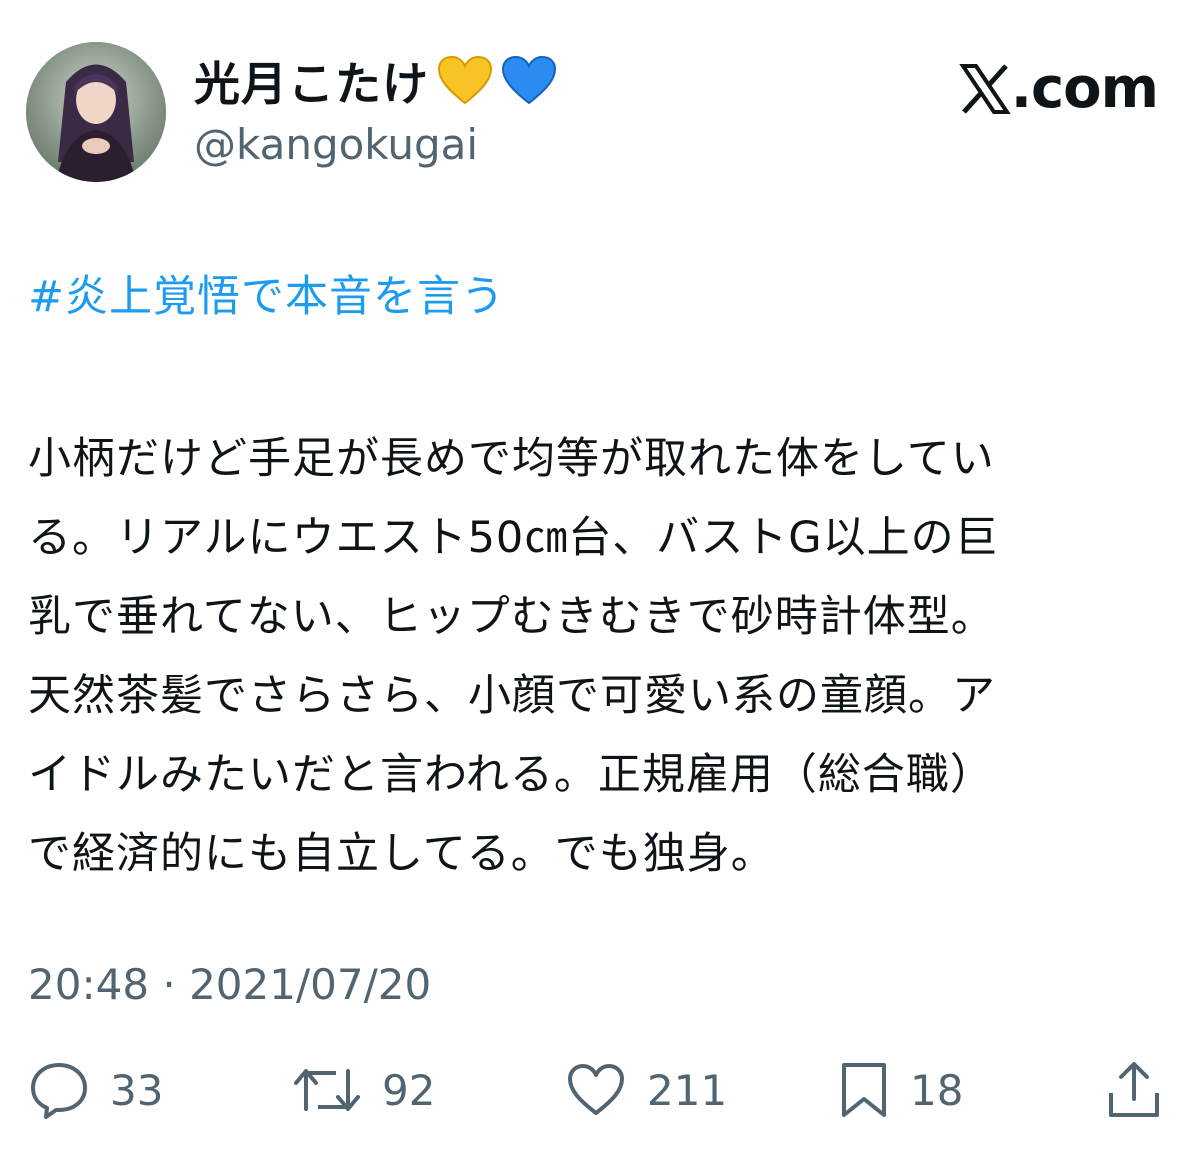  Describe the element at coordinates (511, 775) in the screenshot. I see `tweet-body-line: イドルみたいだと言われる。正規雇用（総合職）` at that location.